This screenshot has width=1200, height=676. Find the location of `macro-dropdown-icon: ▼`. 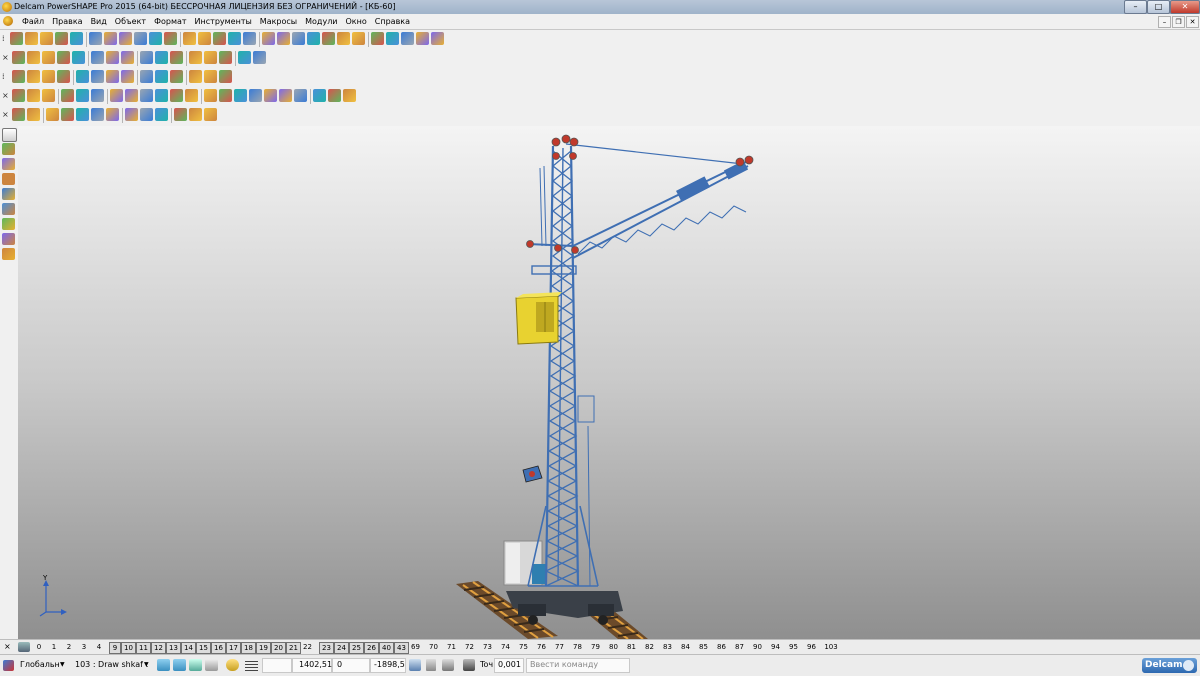

macro-dropdown-icon: ▼ is located at coordinates (146, 665).